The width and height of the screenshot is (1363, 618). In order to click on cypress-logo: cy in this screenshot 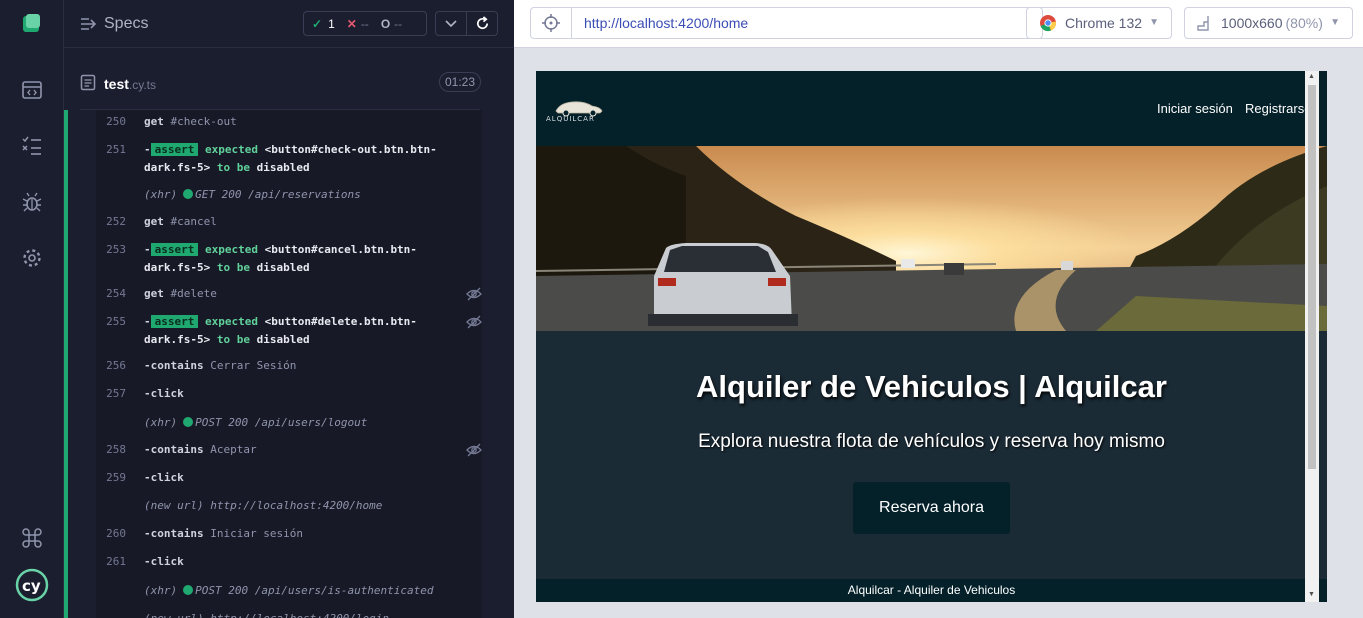, I will do `click(32, 585)`.